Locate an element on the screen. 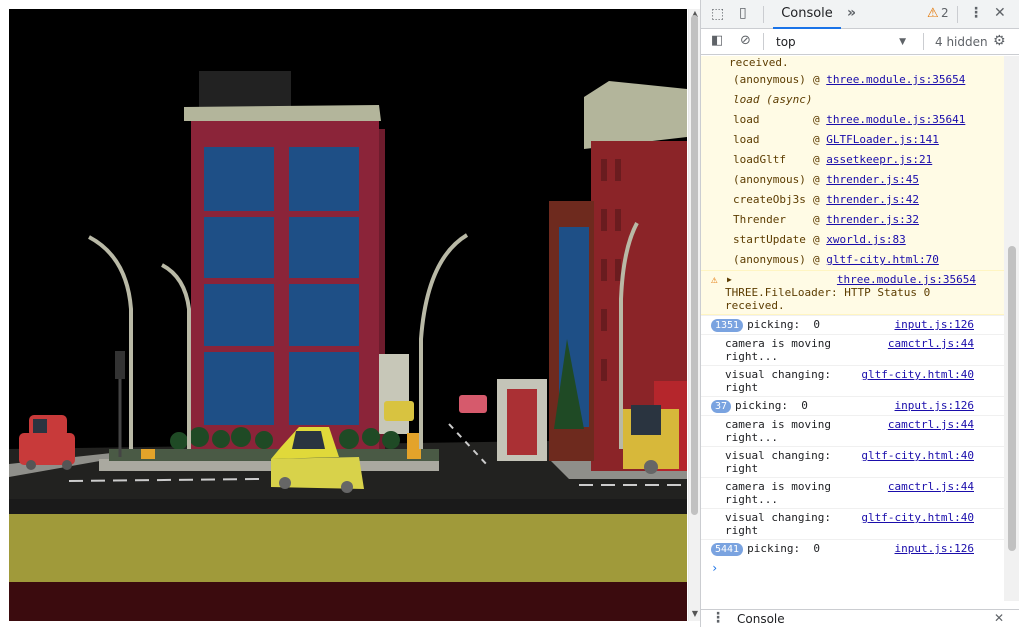 This screenshot has height=627, width=1019. more-tabs-icon: » is located at coordinates (851, 13).